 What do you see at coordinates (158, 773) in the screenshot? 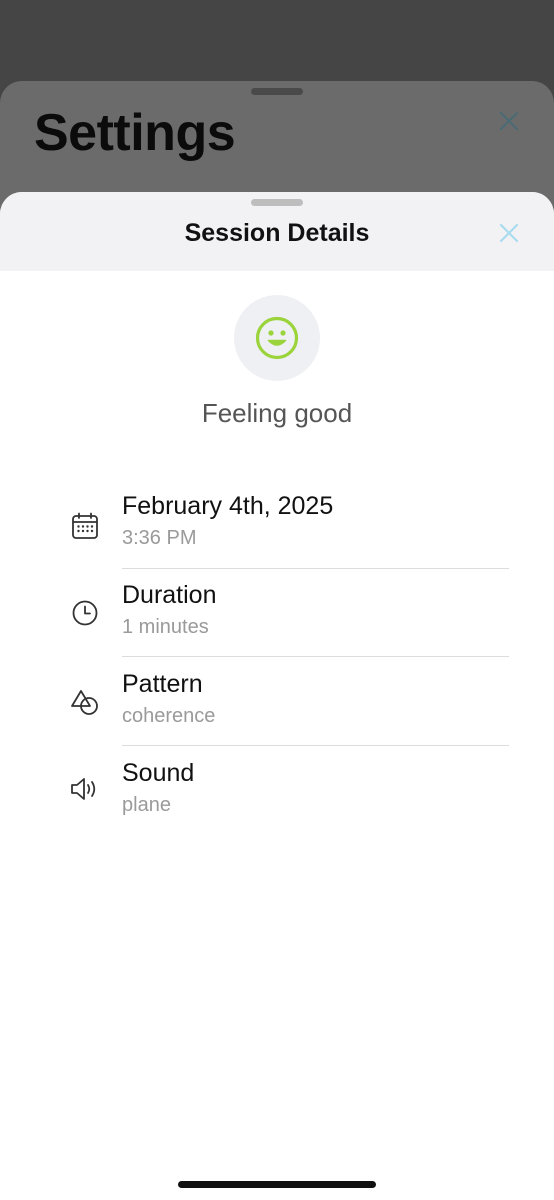
I see `sound-title: Sound` at bounding box center [158, 773].